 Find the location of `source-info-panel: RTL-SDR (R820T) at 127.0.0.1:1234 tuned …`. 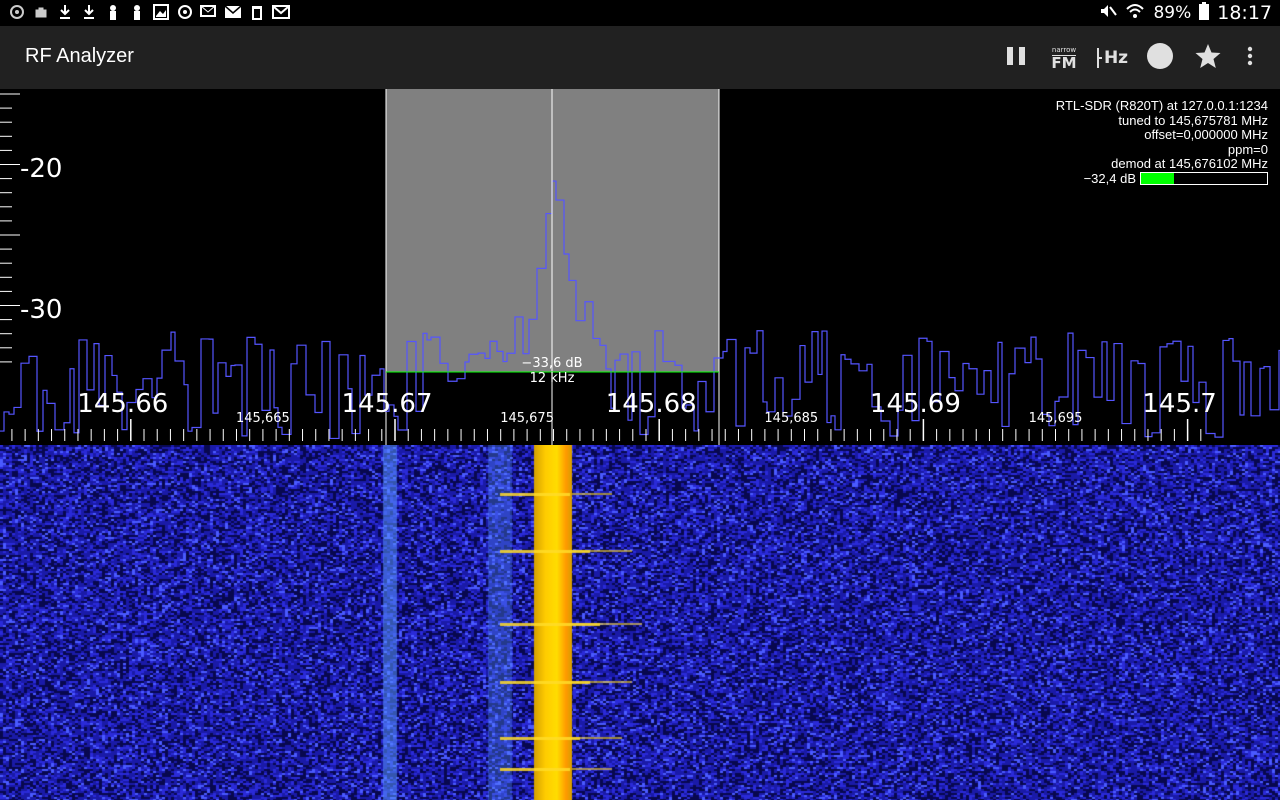

source-info-panel: RTL-SDR (R820T) at 127.0.0.1:1234 tuned … is located at coordinates (1161, 142).